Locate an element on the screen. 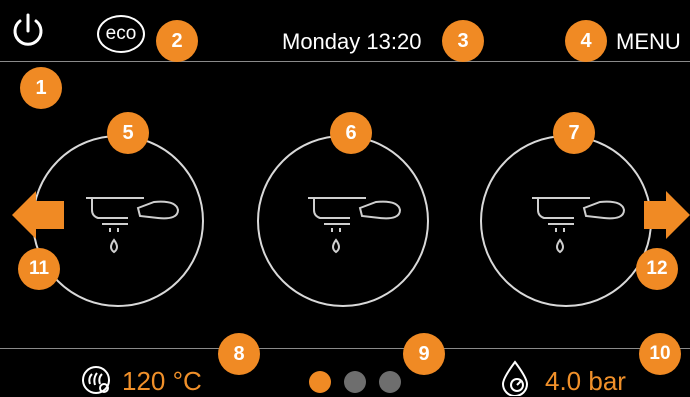 This screenshot has width=690, height=397. power-icon is located at coordinates (28, 32).